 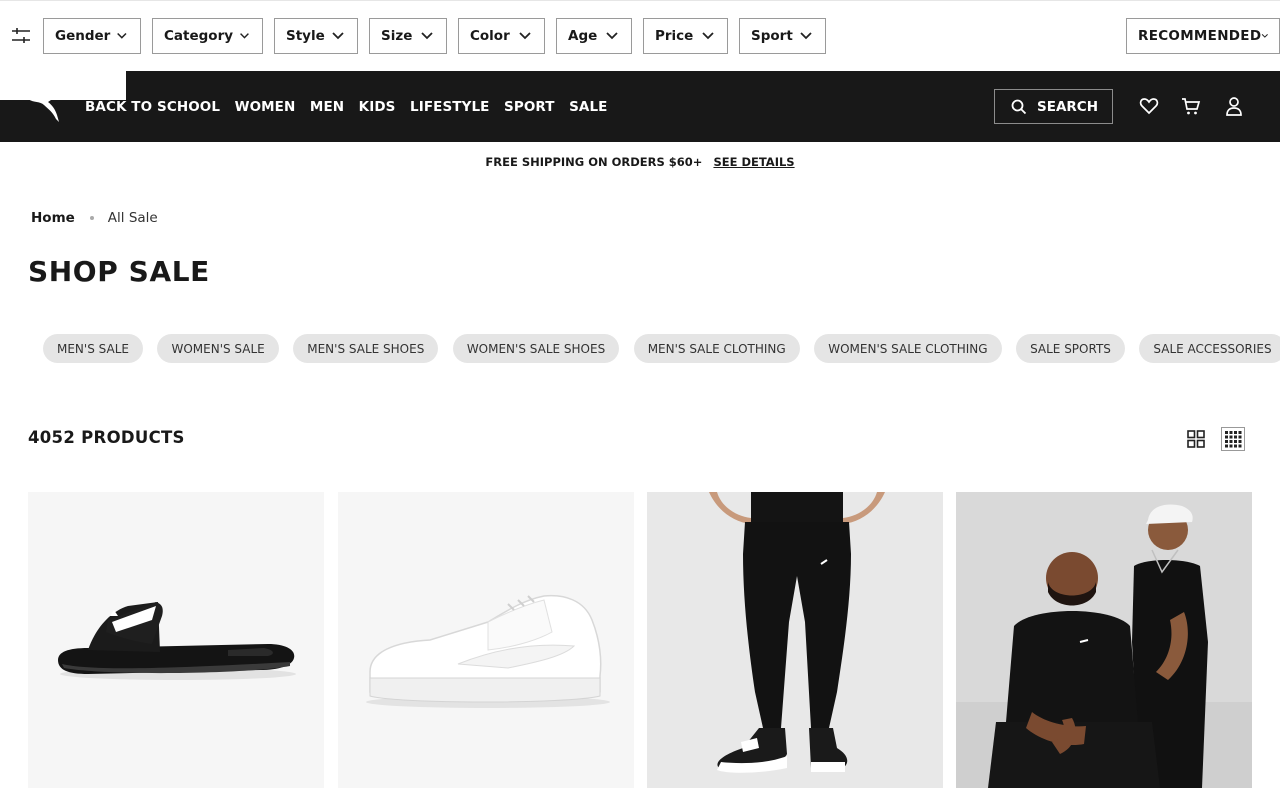 I want to click on nav-link-sport: SPORT, so click(x=529, y=107).